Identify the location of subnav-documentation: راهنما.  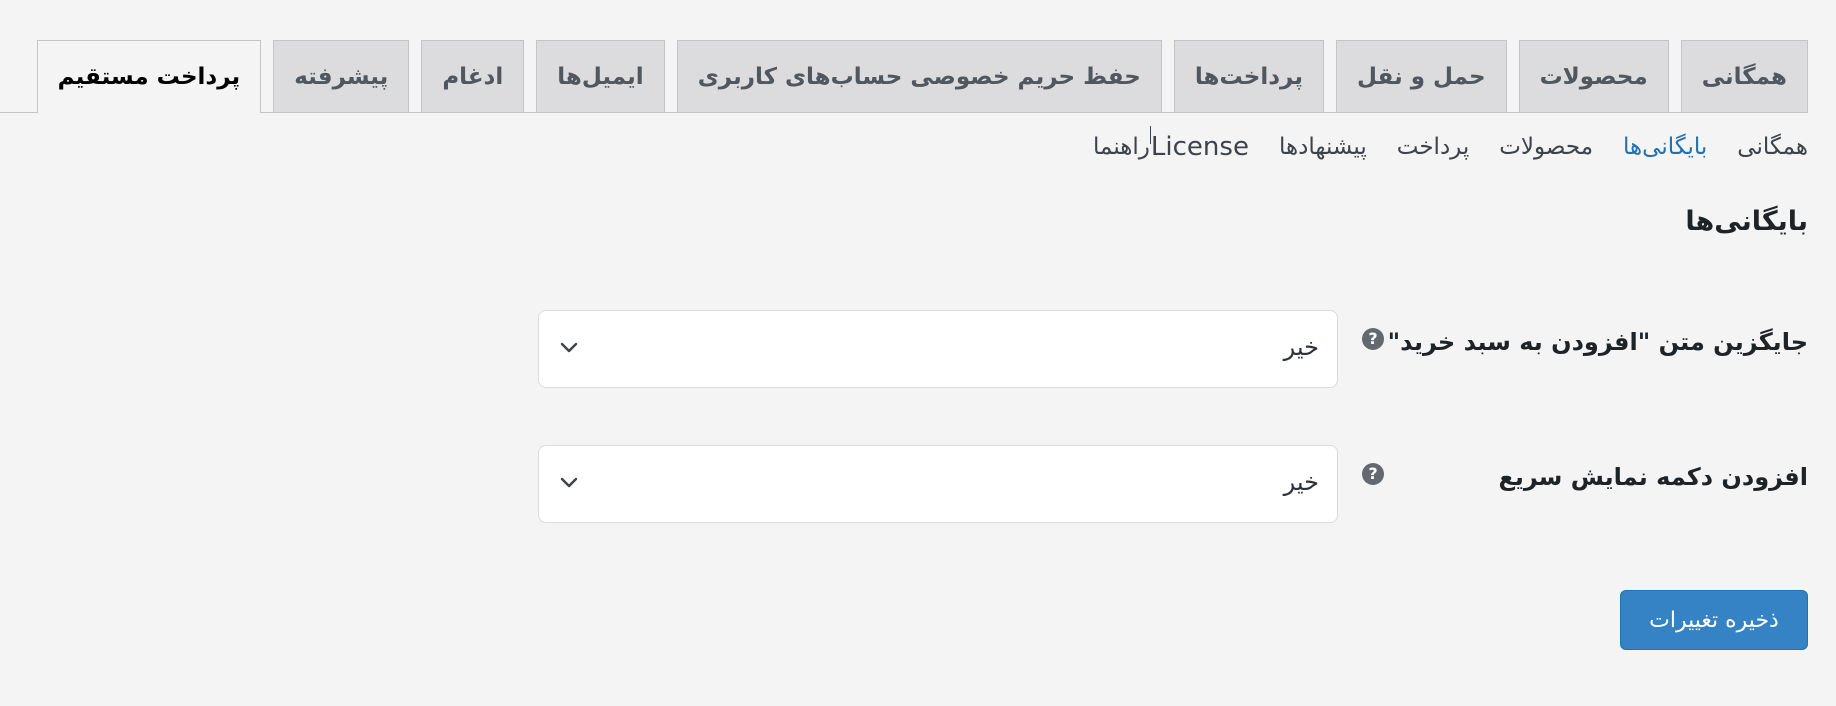
(1121, 147).